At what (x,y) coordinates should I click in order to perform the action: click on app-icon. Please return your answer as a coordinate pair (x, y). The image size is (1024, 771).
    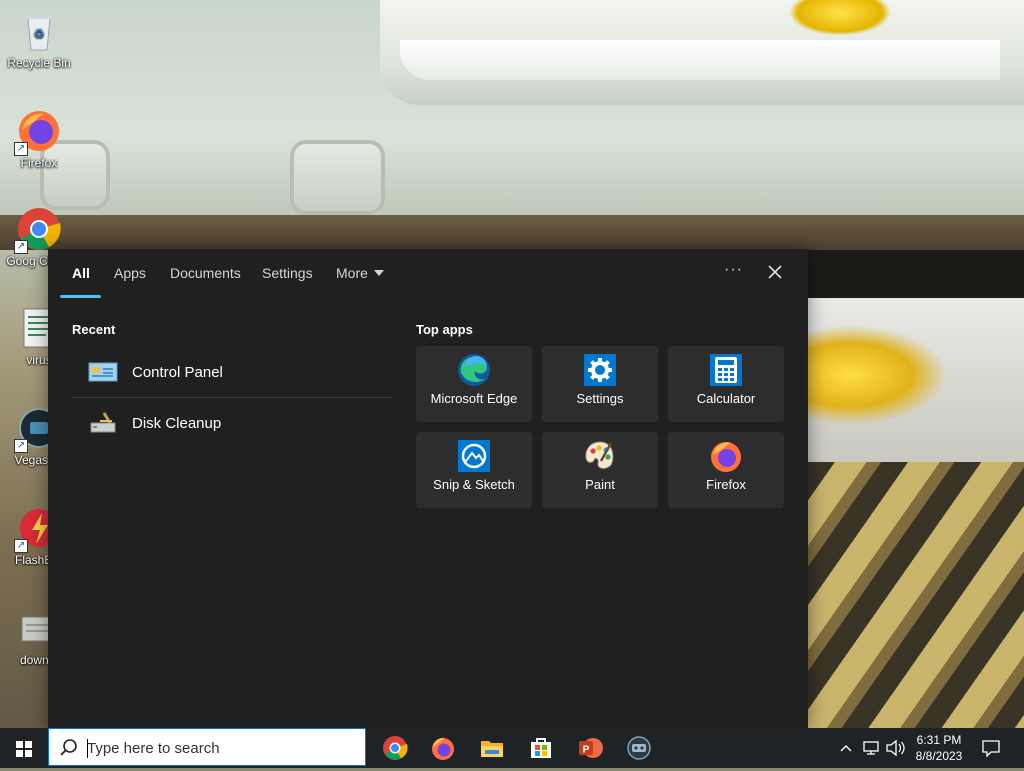
    Looking at the image, I should click on (639, 748).